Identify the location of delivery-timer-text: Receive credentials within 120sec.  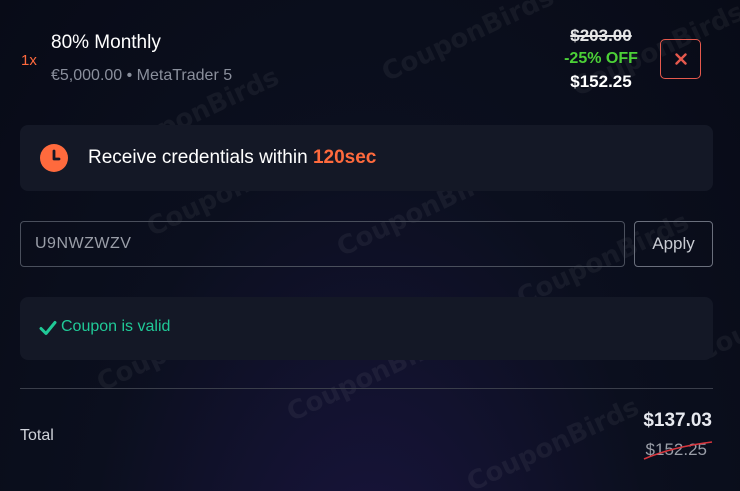
(232, 158).